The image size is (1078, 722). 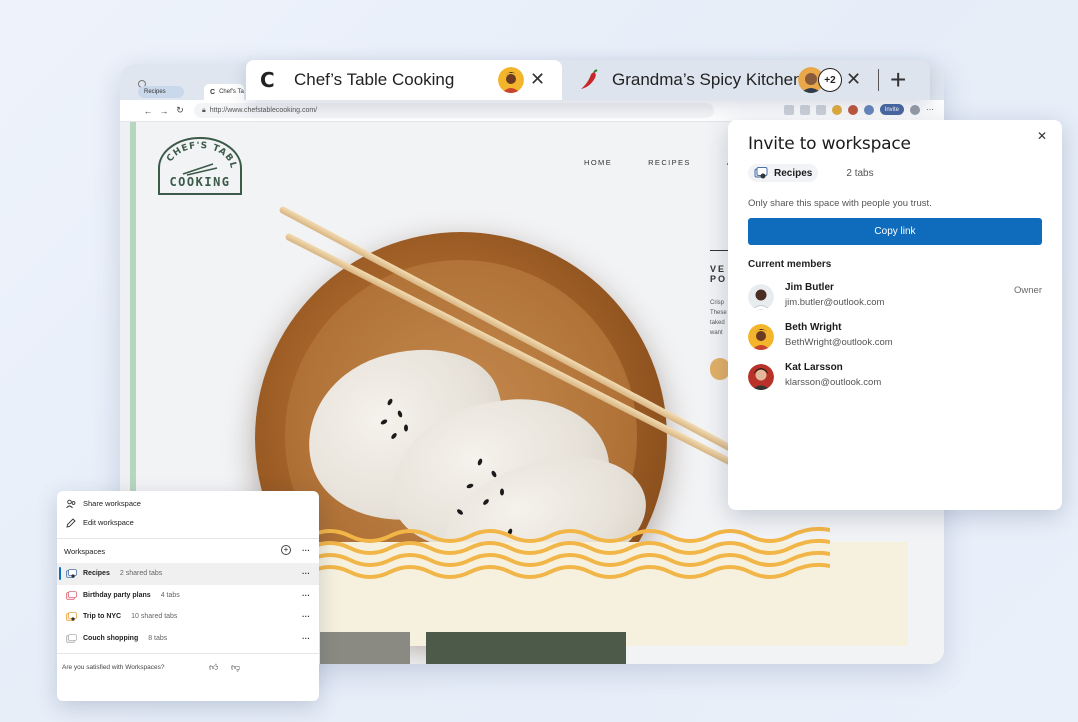 What do you see at coordinates (895, 231) in the screenshot?
I see `copy-link-button: Copy link` at bounding box center [895, 231].